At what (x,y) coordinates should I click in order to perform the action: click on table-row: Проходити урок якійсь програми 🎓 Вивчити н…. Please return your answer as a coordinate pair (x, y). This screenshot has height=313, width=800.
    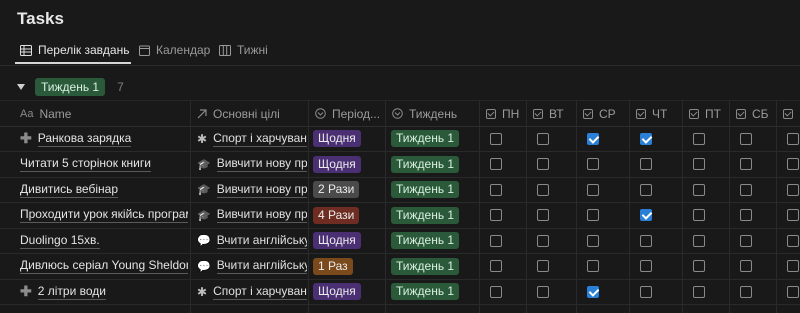
    Looking at the image, I should click on (400, 216).